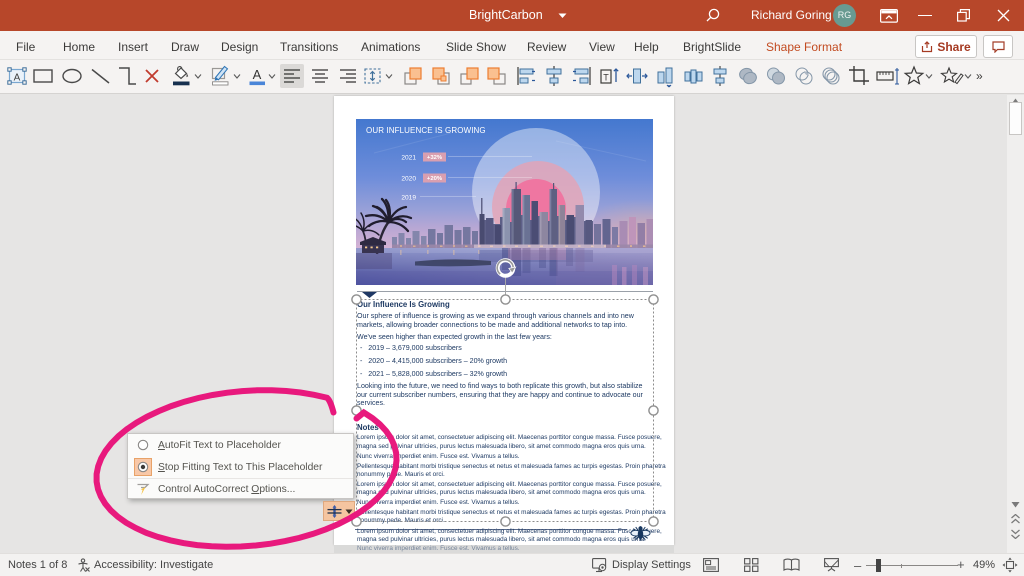 The width and height of the screenshot is (1024, 576). What do you see at coordinates (606, 78) in the screenshot?
I see `svg-text: T` at bounding box center [606, 78].